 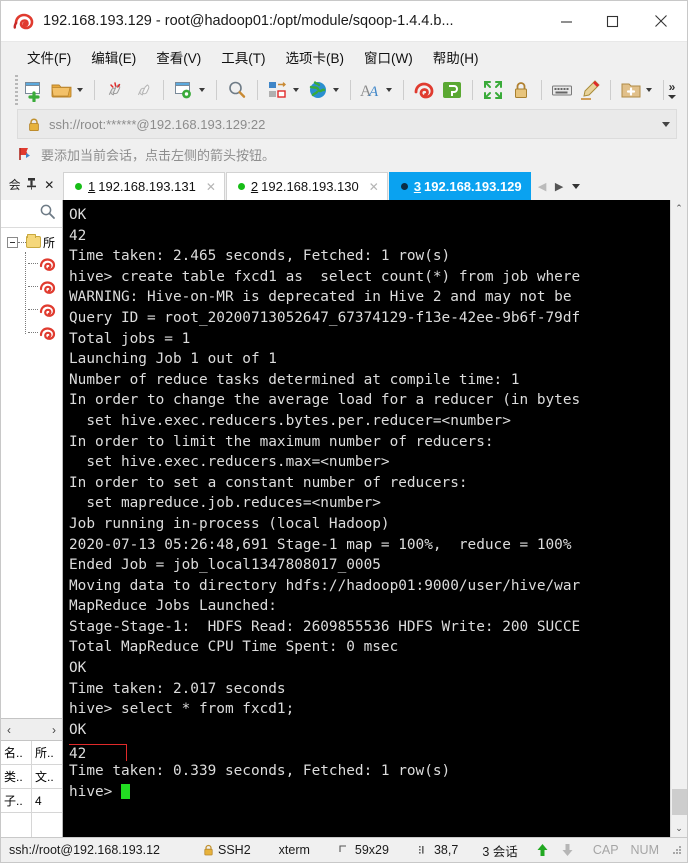 What do you see at coordinates (113, 57) in the screenshot?
I see `menu-edit: 编辑(E)` at bounding box center [113, 57].